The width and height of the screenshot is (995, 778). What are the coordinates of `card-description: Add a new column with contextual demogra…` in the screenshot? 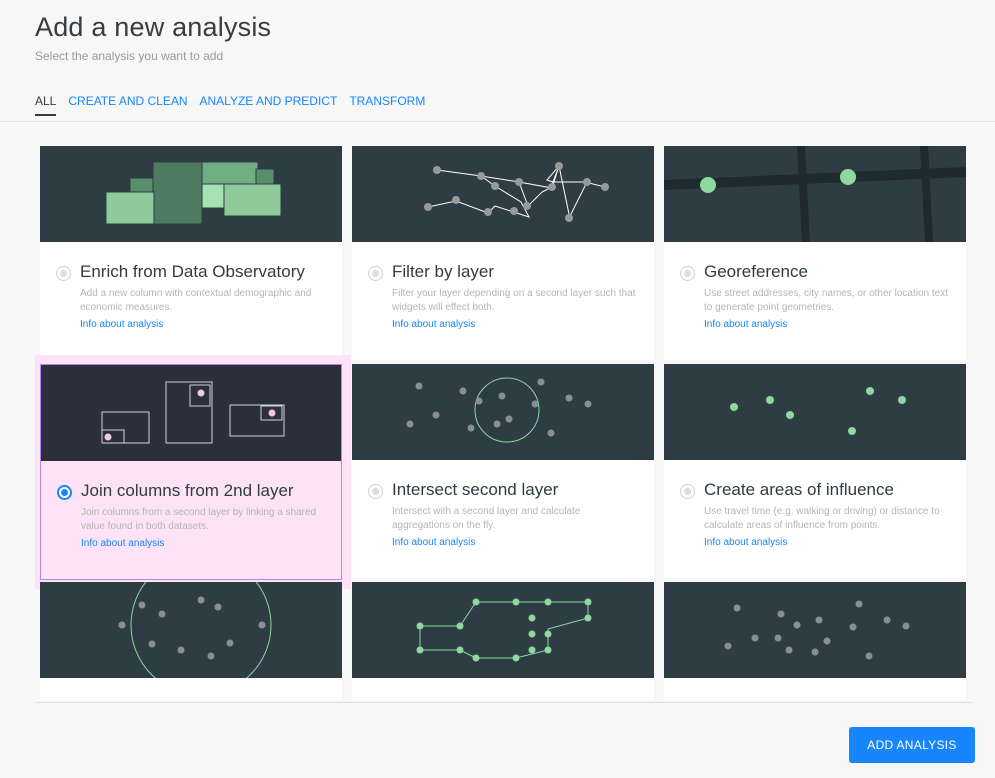 It's located at (196, 300).